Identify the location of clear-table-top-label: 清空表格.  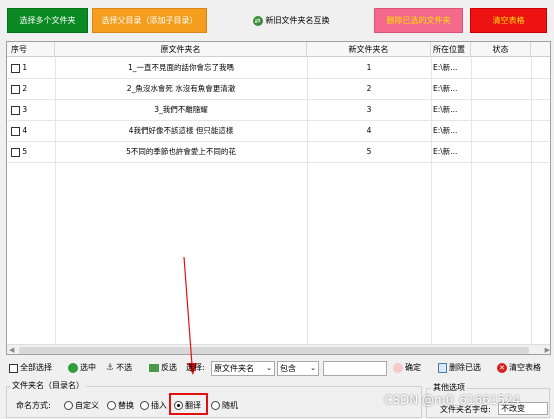
(508, 20).